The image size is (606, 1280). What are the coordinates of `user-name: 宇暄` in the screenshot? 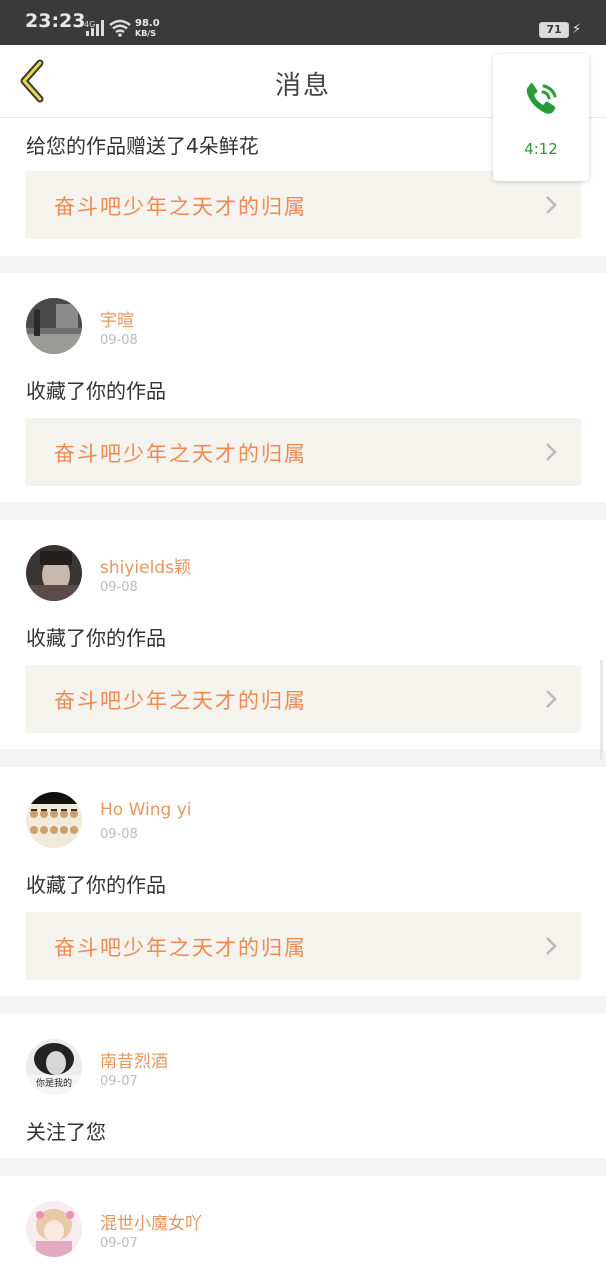 It's located at (117, 318).